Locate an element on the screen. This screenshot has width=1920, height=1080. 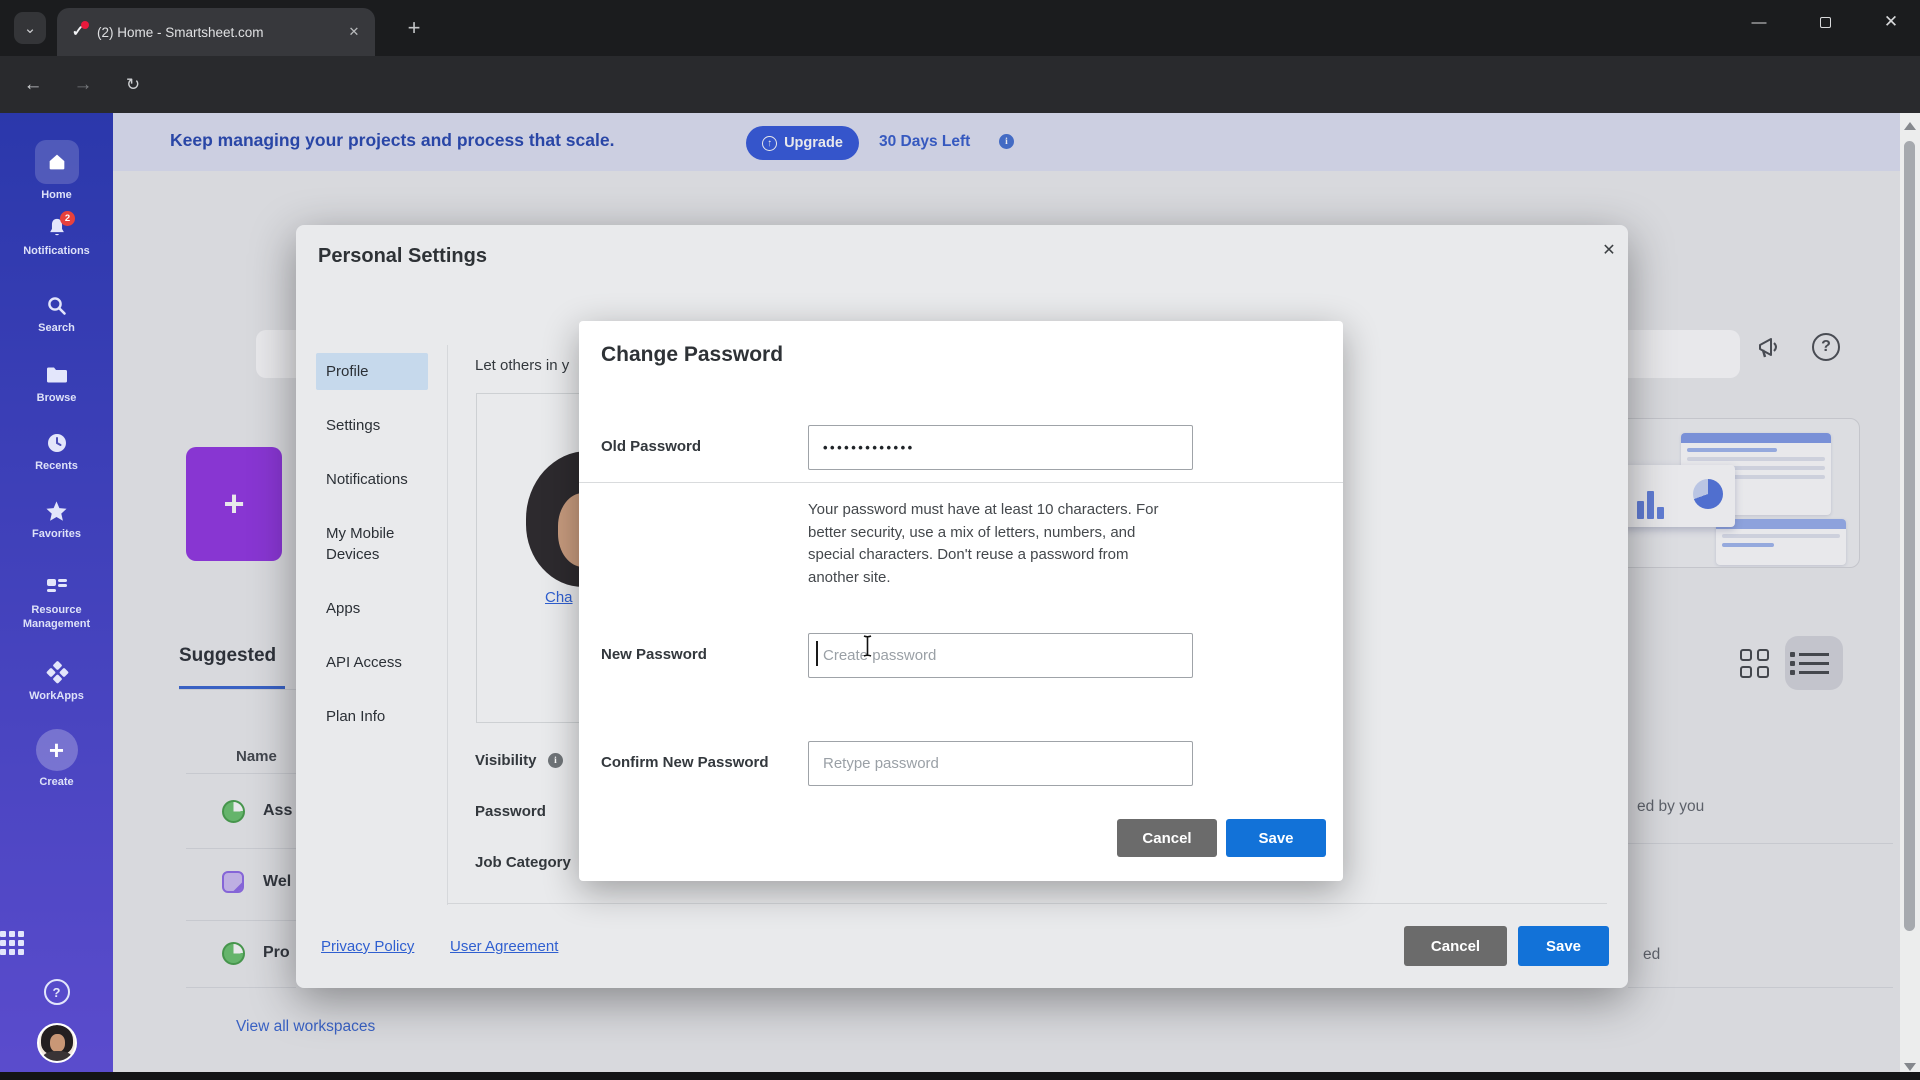
chevron-down-icon: ⌄ is located at coordinates (30, 28).